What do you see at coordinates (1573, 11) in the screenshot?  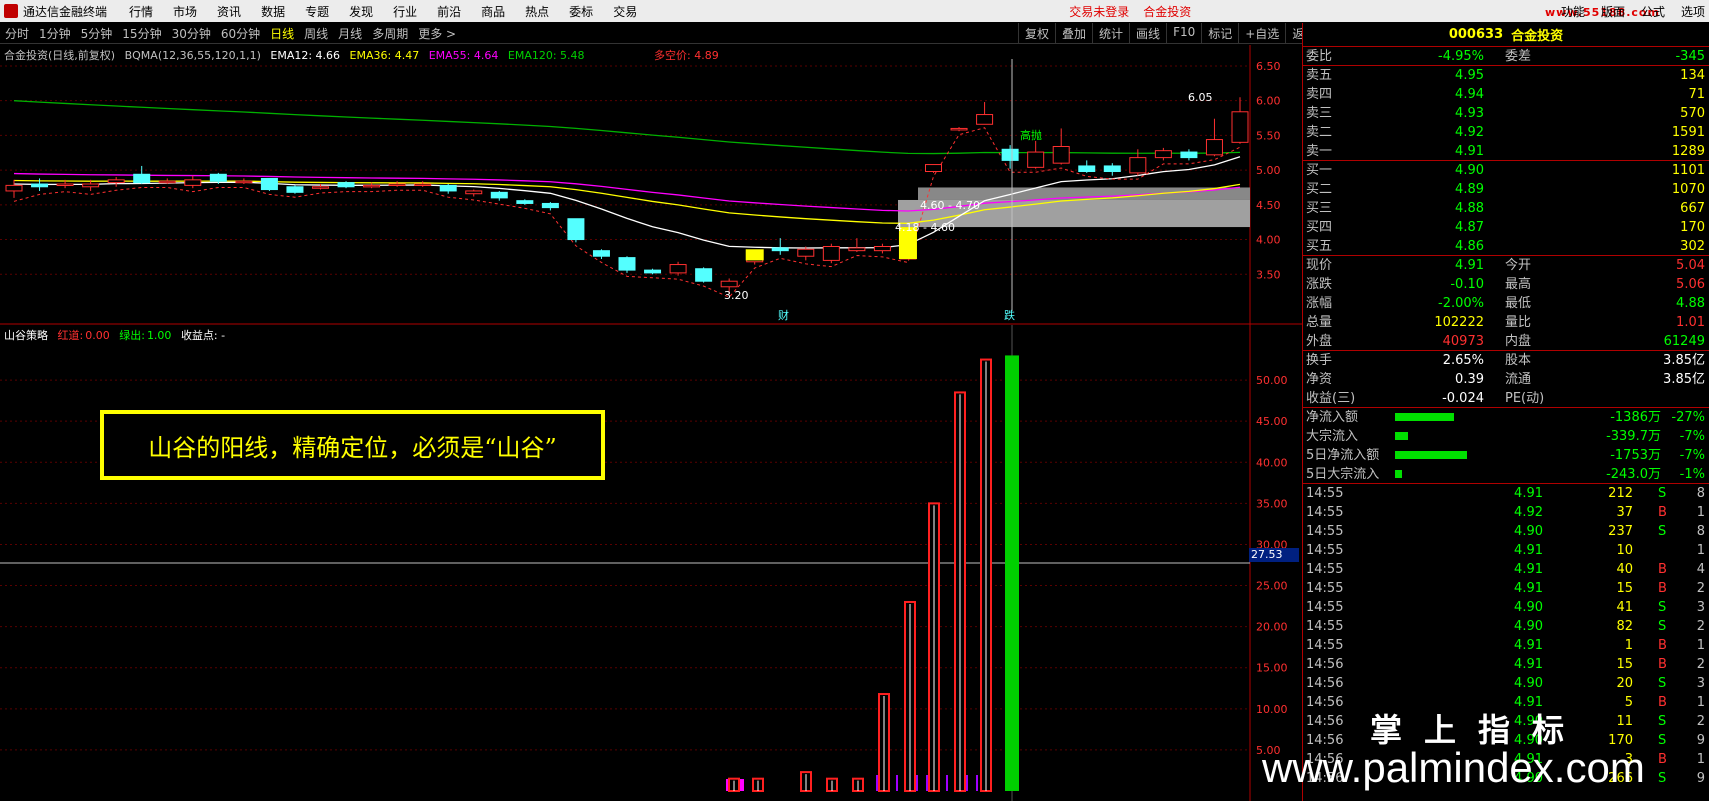 I see `menu-function: 功能` at bounding box center [1573, 11].